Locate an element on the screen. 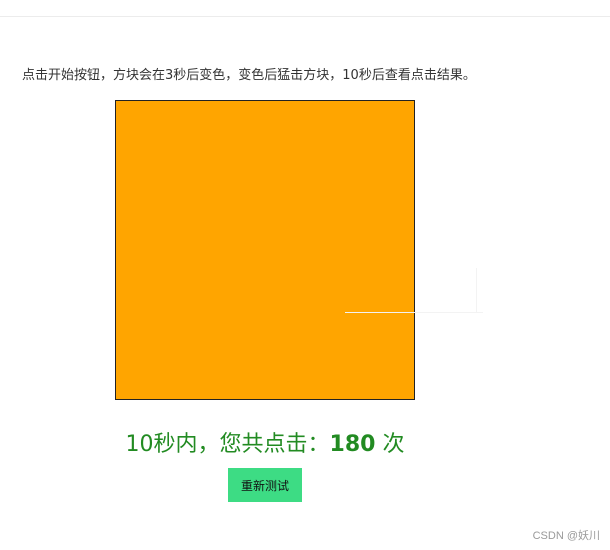 The width and height of the screenshot is (610, 550). result-summary: 10秒内，您共点击：180 次 is located at coordinates (265, 442).